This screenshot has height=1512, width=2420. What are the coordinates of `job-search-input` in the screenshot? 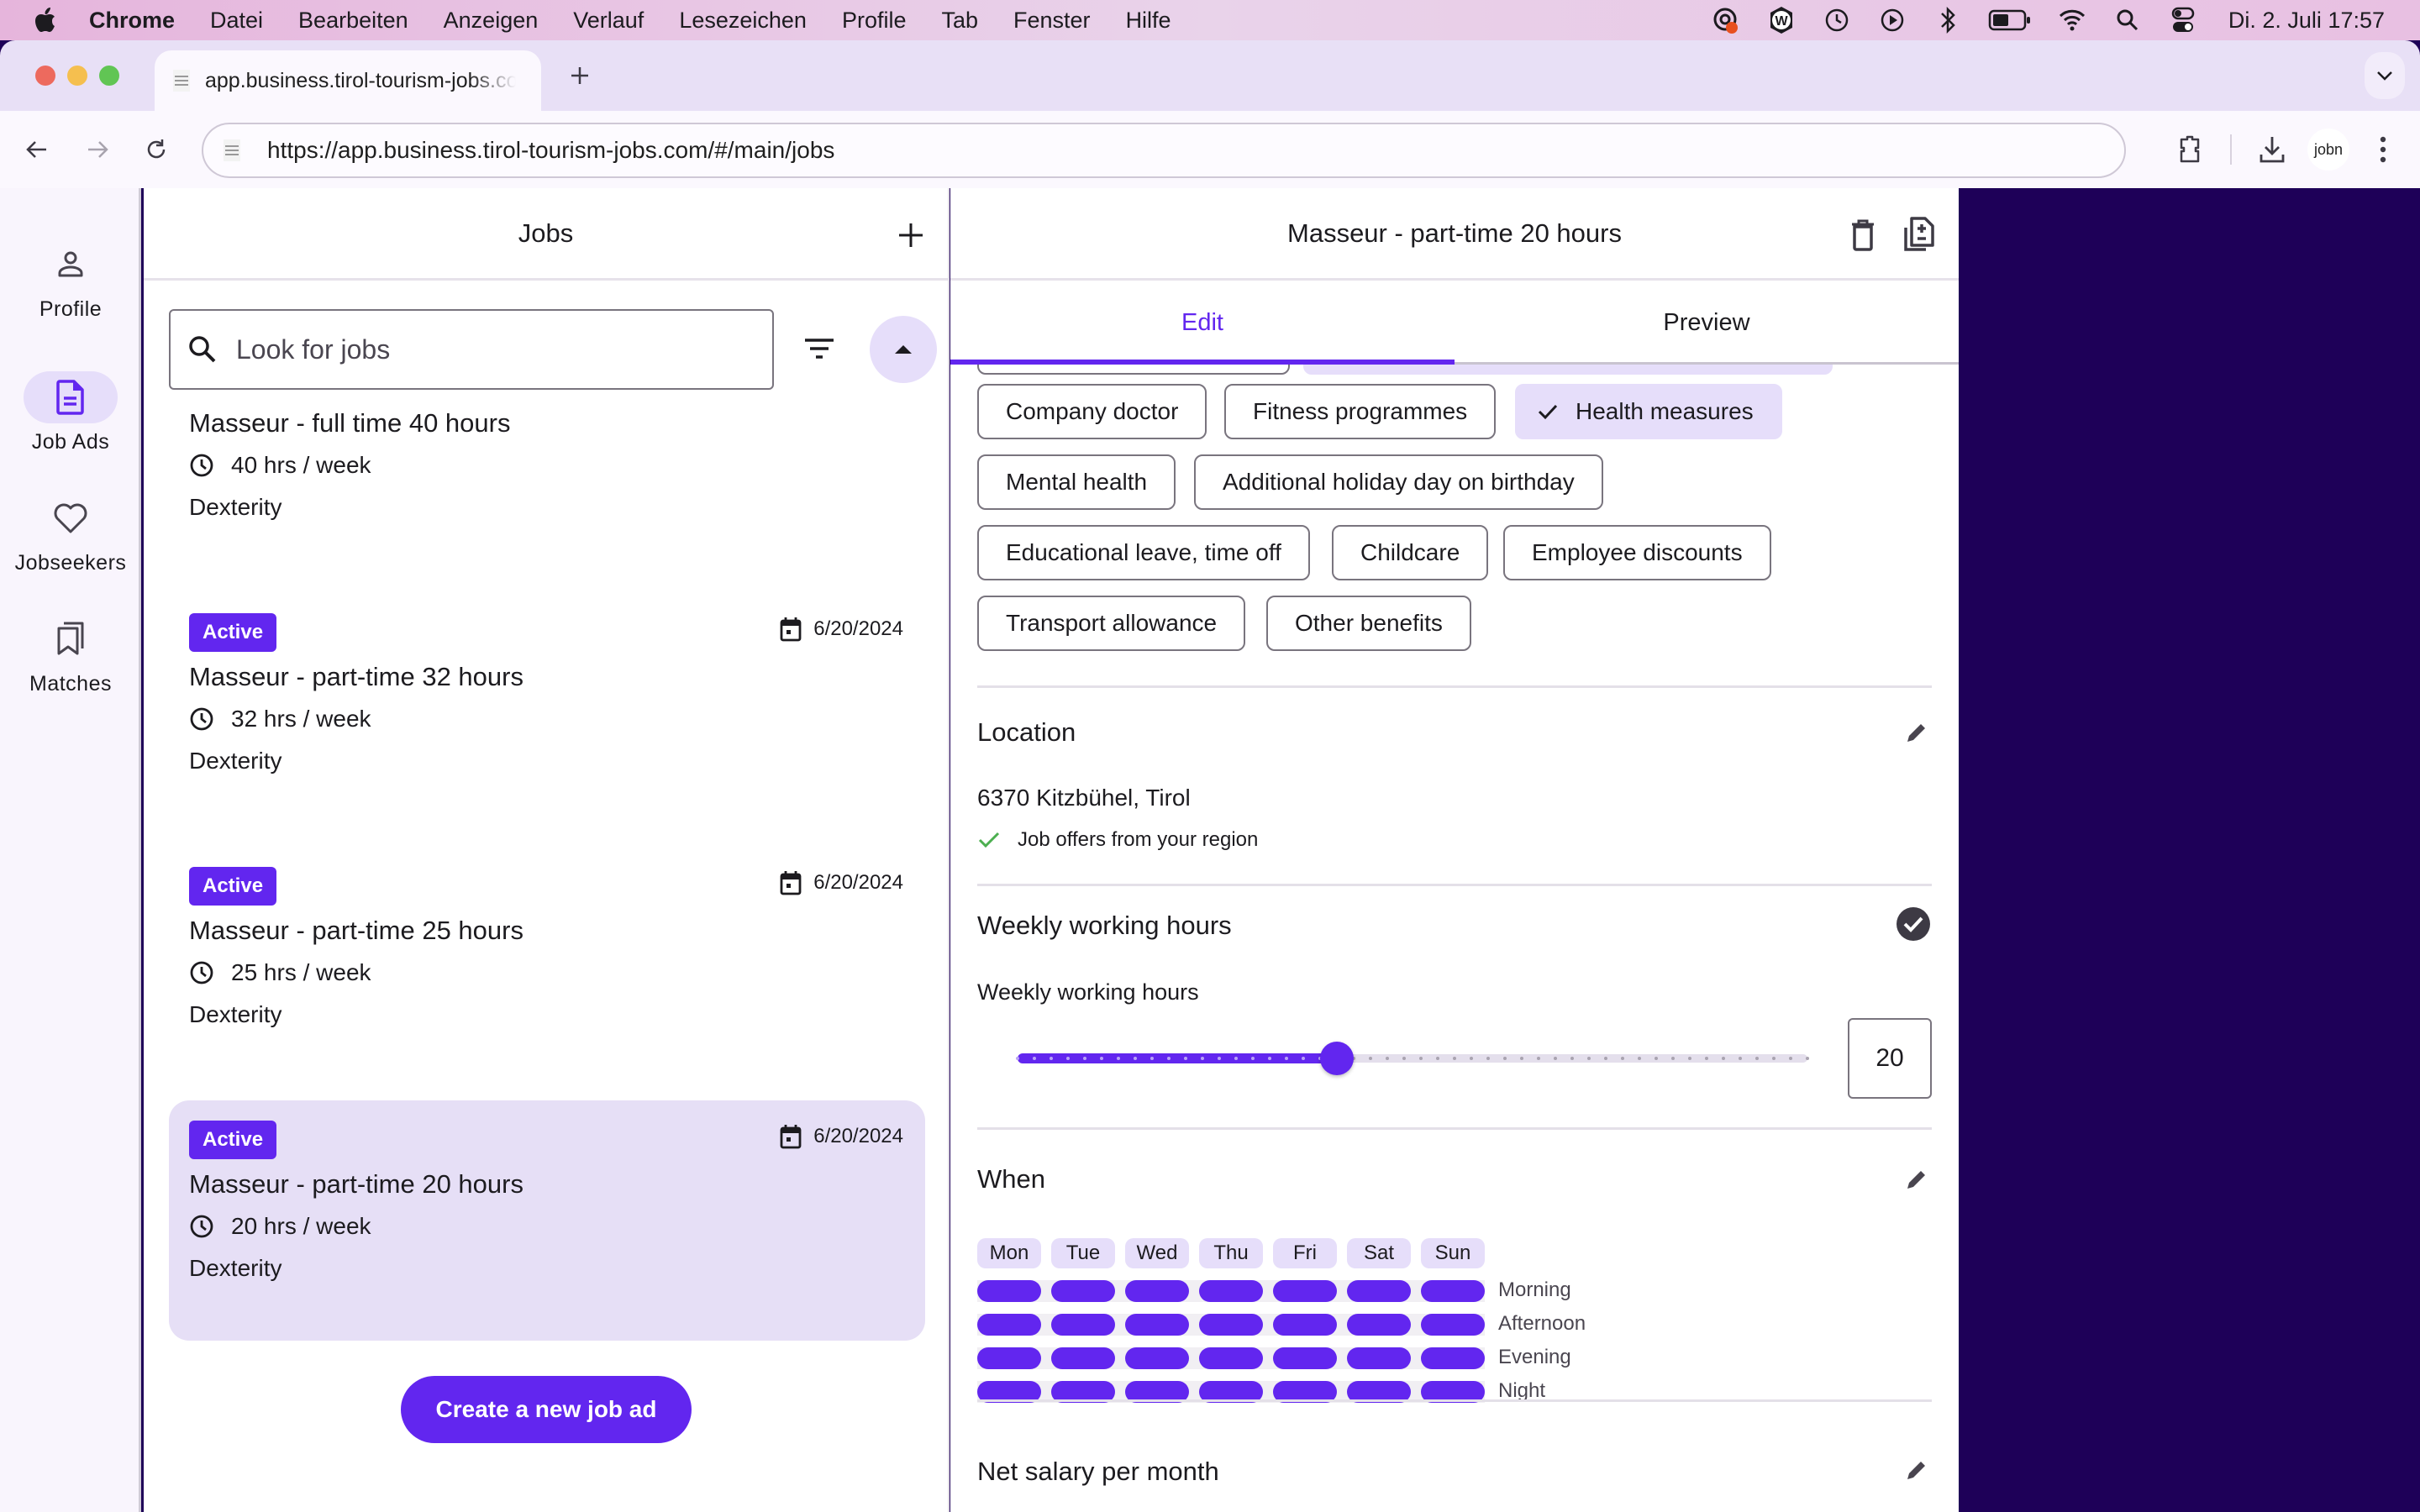 It's located at (488, 349).